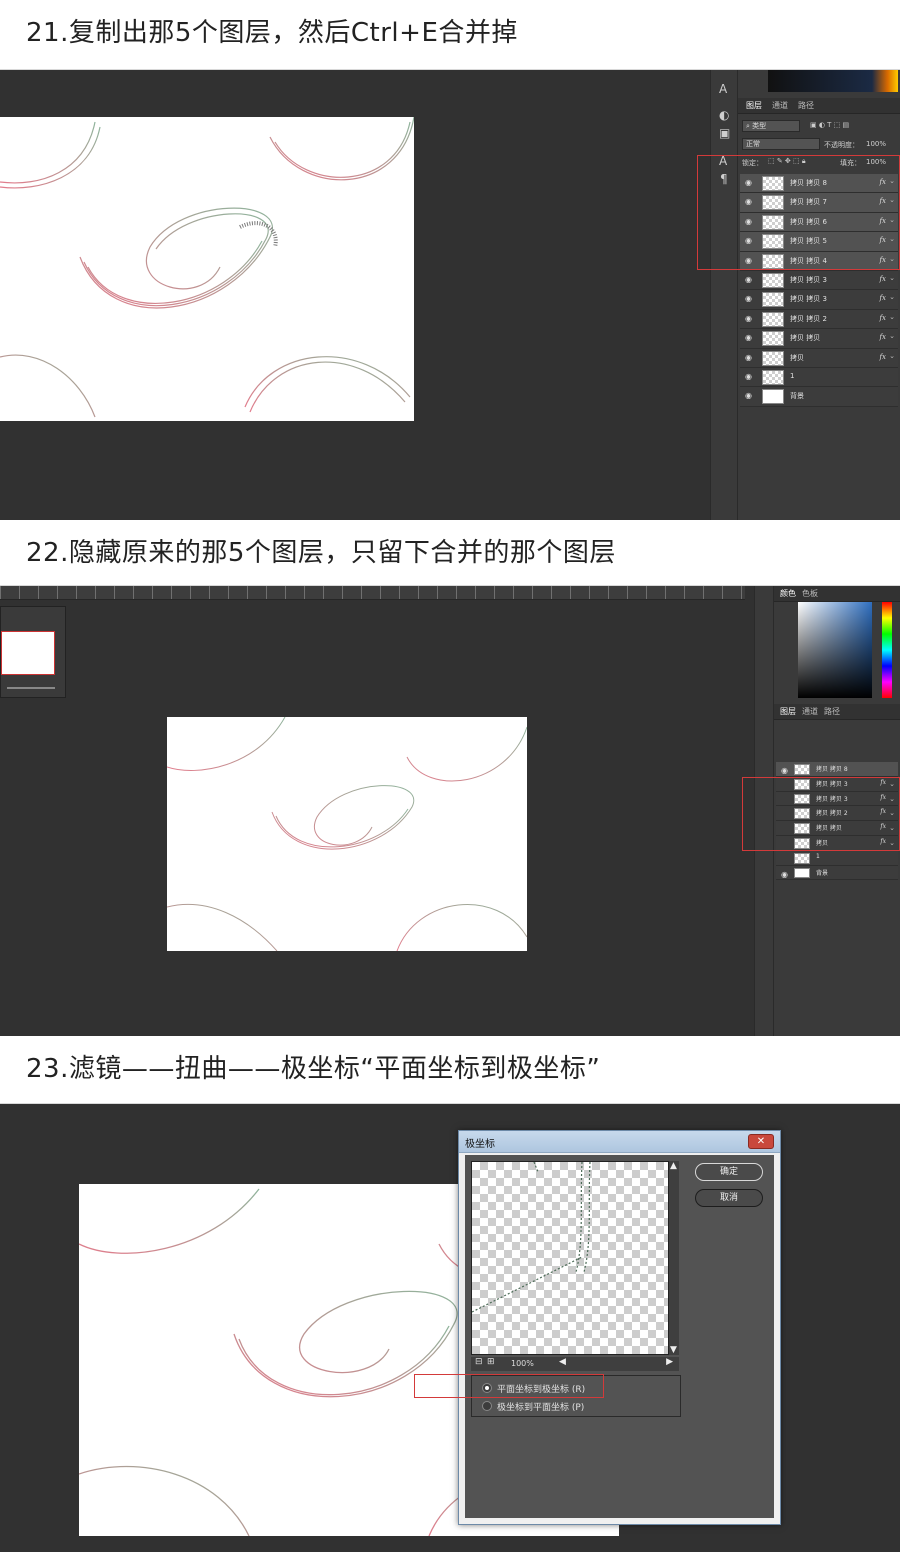 The image size is (900, 1552). Describe the element at coordinates (724, 295) in the screenshot. I see `panel-tool-strip: A ◐ ▣ A ¶` at that location.